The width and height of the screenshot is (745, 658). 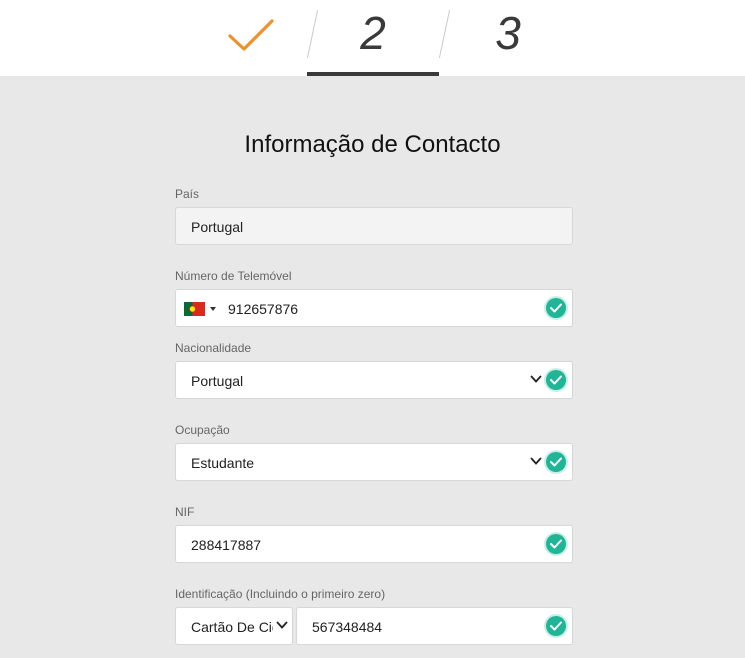 I want to click on nationality-select: Portugal, so click(x=374, y=380).